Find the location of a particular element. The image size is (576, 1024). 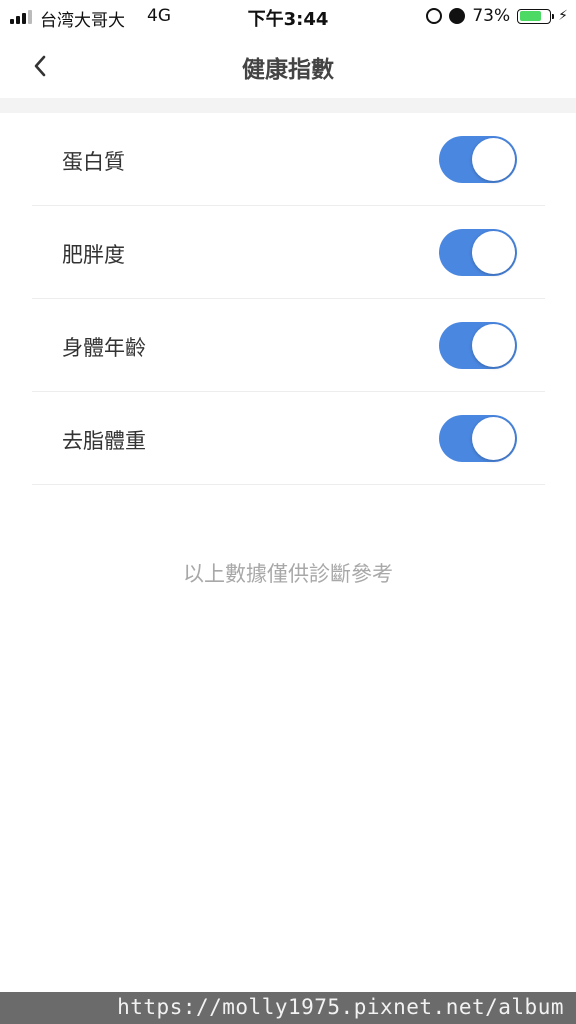

item-label: 蛋白質 is located at coordinates (93, 162).